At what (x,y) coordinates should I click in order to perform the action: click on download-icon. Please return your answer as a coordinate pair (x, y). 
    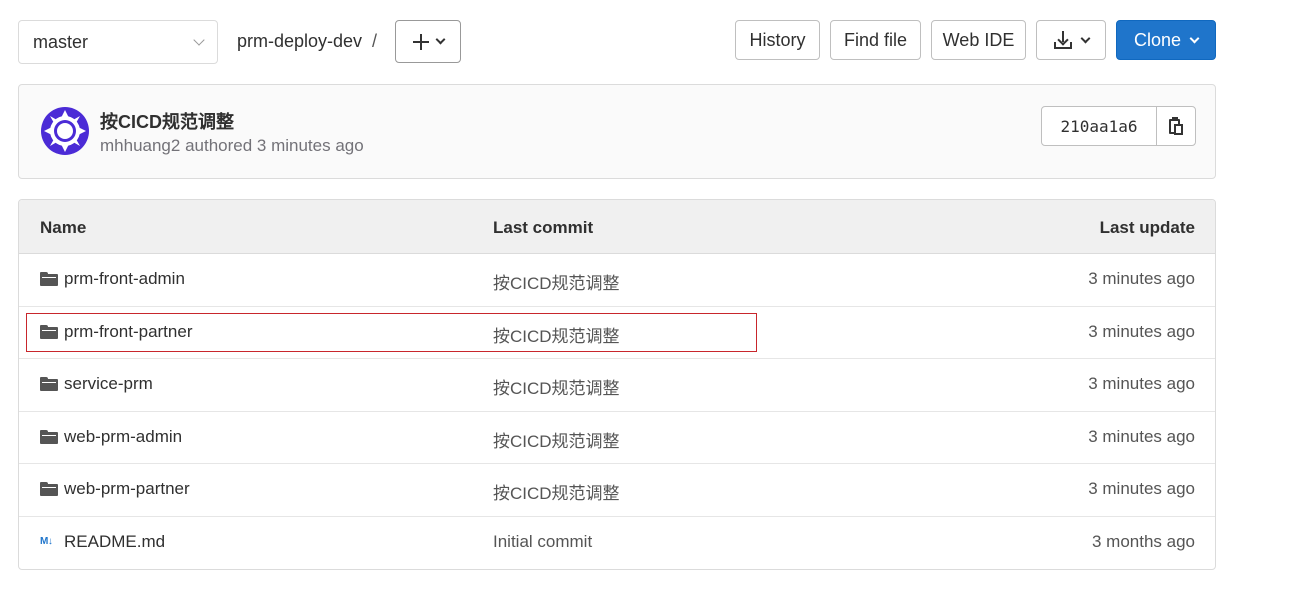
    Looking at the image, I should click on (1062, 40).